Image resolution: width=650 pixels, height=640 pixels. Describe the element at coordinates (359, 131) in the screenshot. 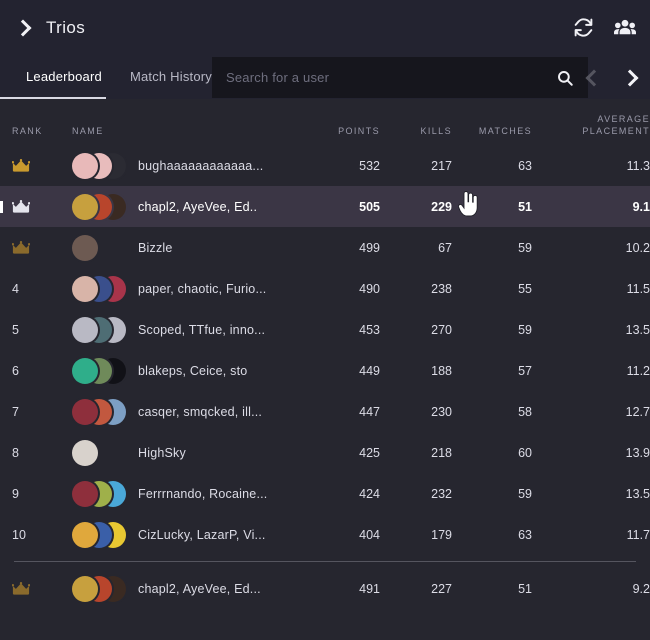

I see `column-header-points: POINTS` at that location.